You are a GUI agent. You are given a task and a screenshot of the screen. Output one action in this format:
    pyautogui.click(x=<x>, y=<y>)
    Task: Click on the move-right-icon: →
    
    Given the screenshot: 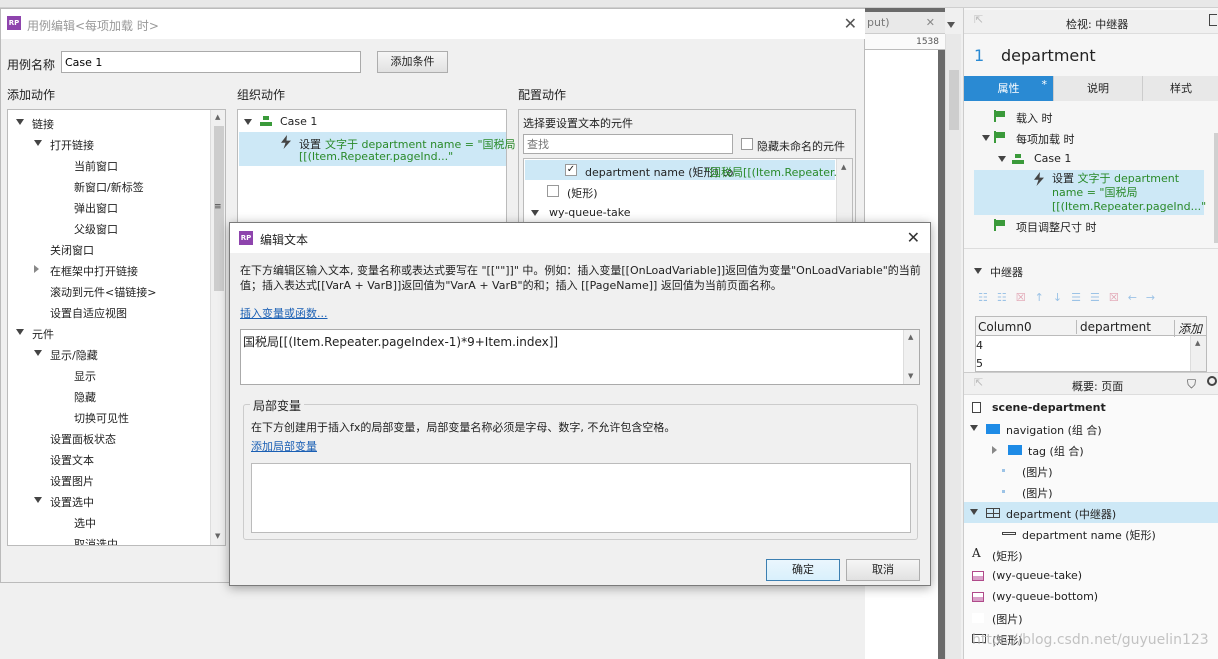 What is the action you would take?
    pyautogui.click(x=1155, y=297)
    